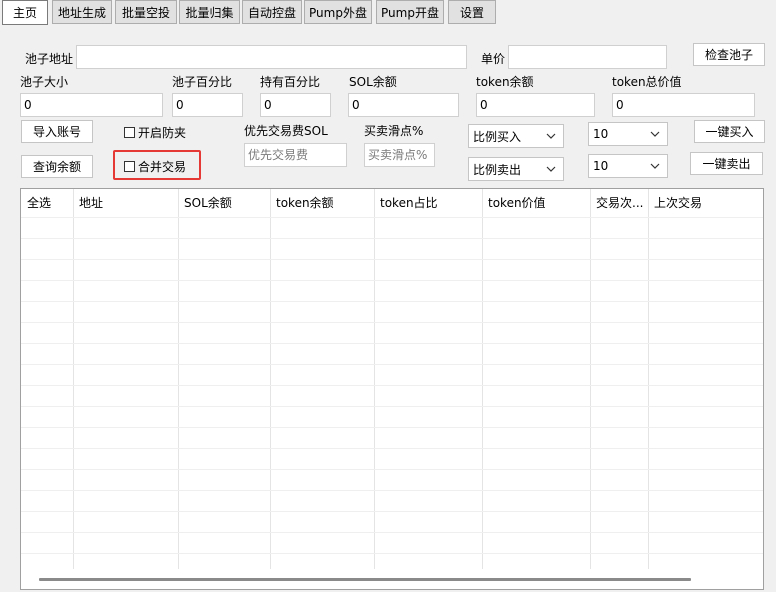 The height and width of the screenshot is (592, 776). I want to click on column-token-balance: token余额, so click(322, 203).